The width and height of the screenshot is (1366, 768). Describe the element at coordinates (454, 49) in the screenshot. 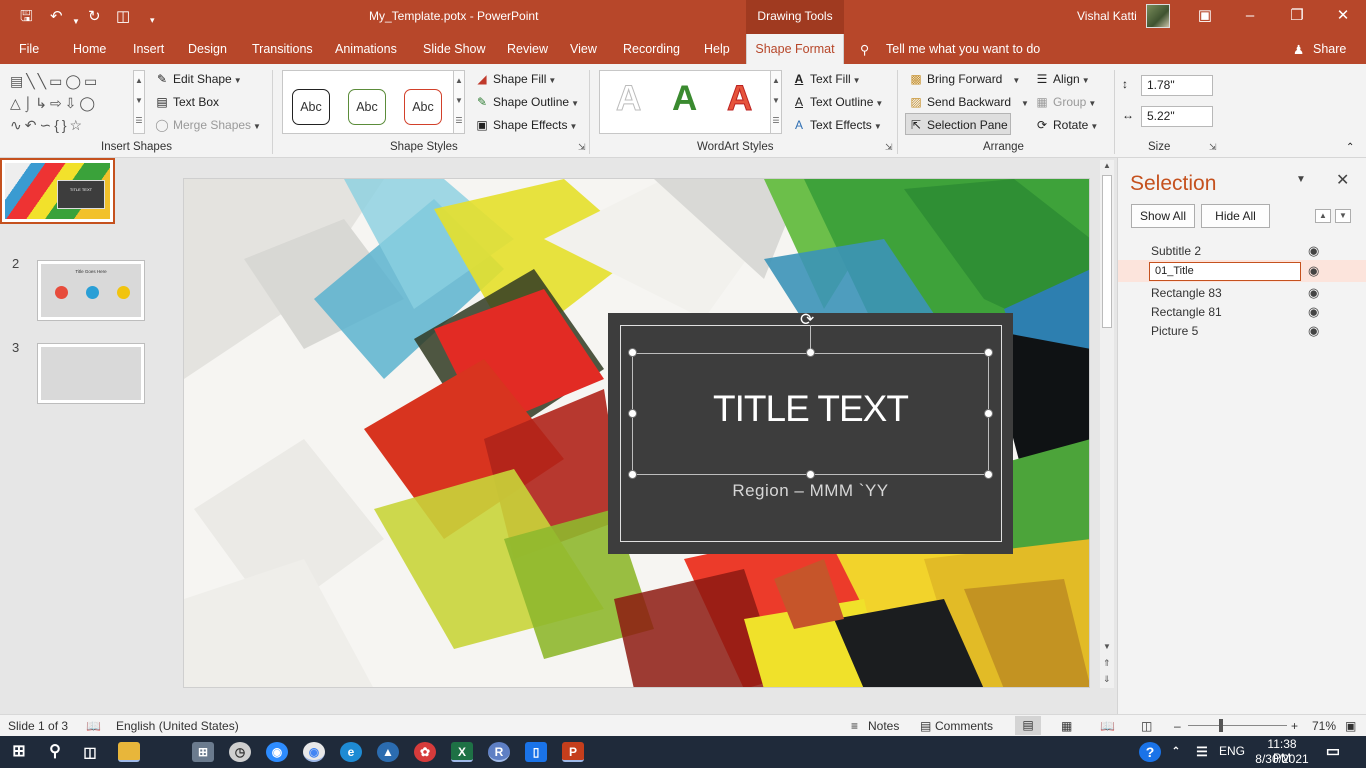

I see `tab-slide-show: Slide Show` at that location.